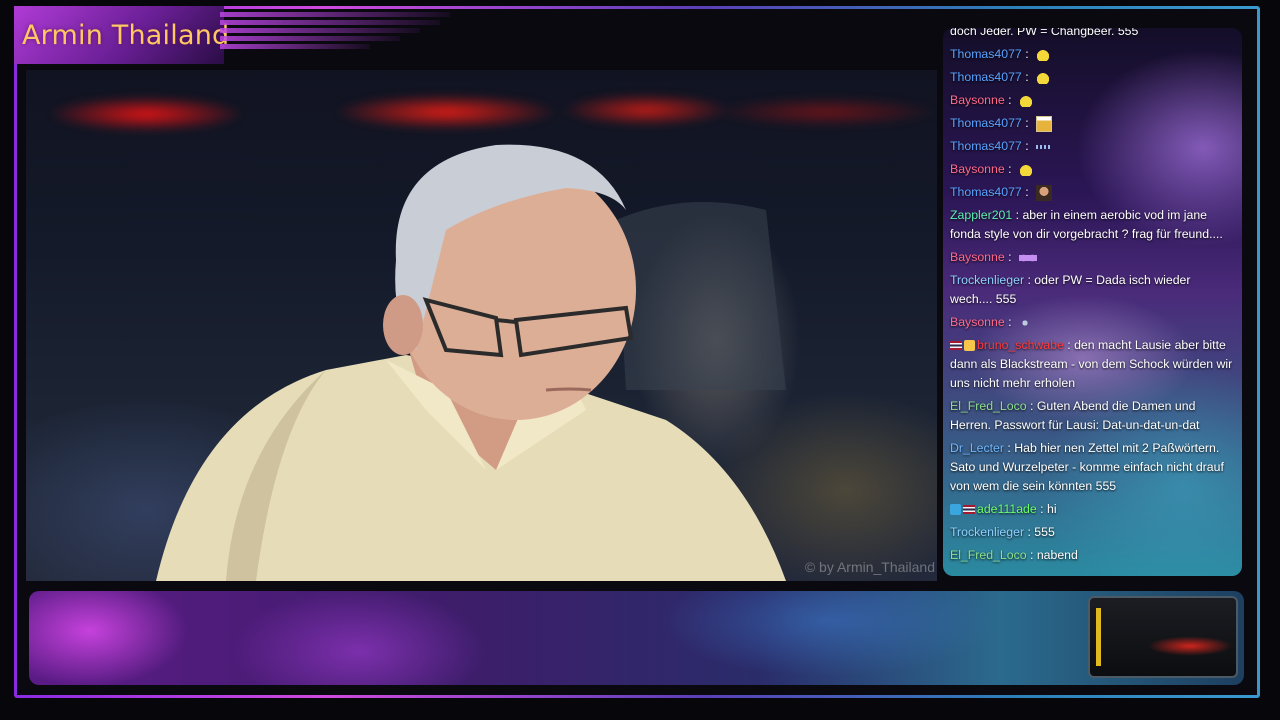  Describe the element at coordinates (1027, 257) in the screenshot. I see `bow-emote-icon` at that location.